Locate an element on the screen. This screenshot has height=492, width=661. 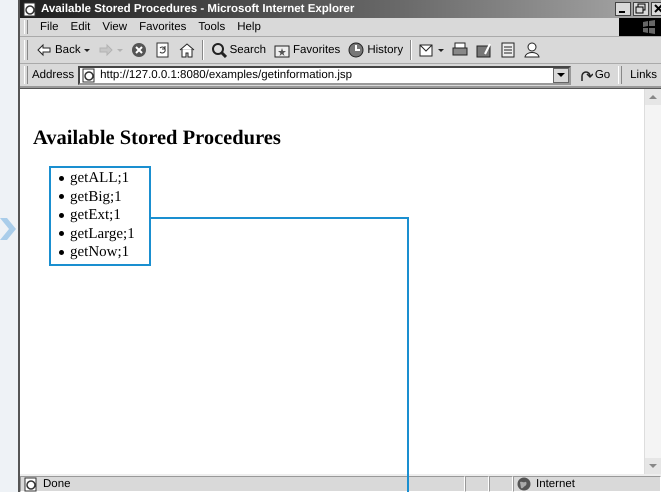
person-icon is located at coordinates (532, 50).